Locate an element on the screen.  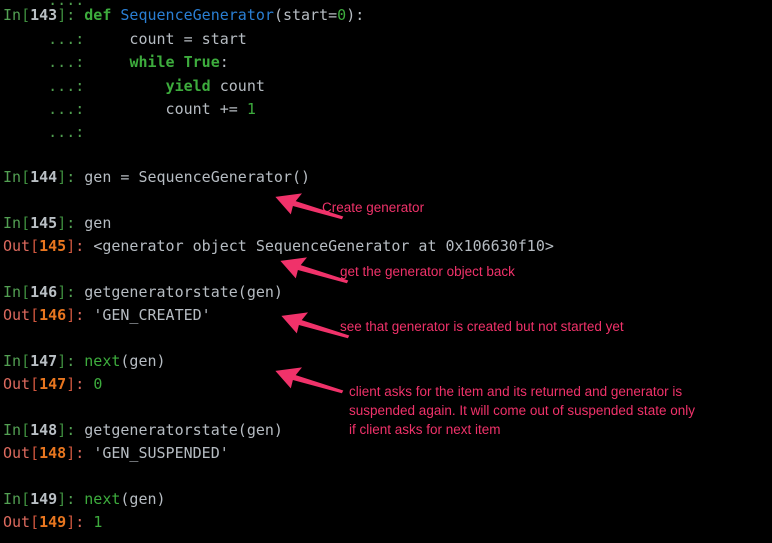
console-input-line: In[149]: next(gen) is located at coordinates (84, 499).